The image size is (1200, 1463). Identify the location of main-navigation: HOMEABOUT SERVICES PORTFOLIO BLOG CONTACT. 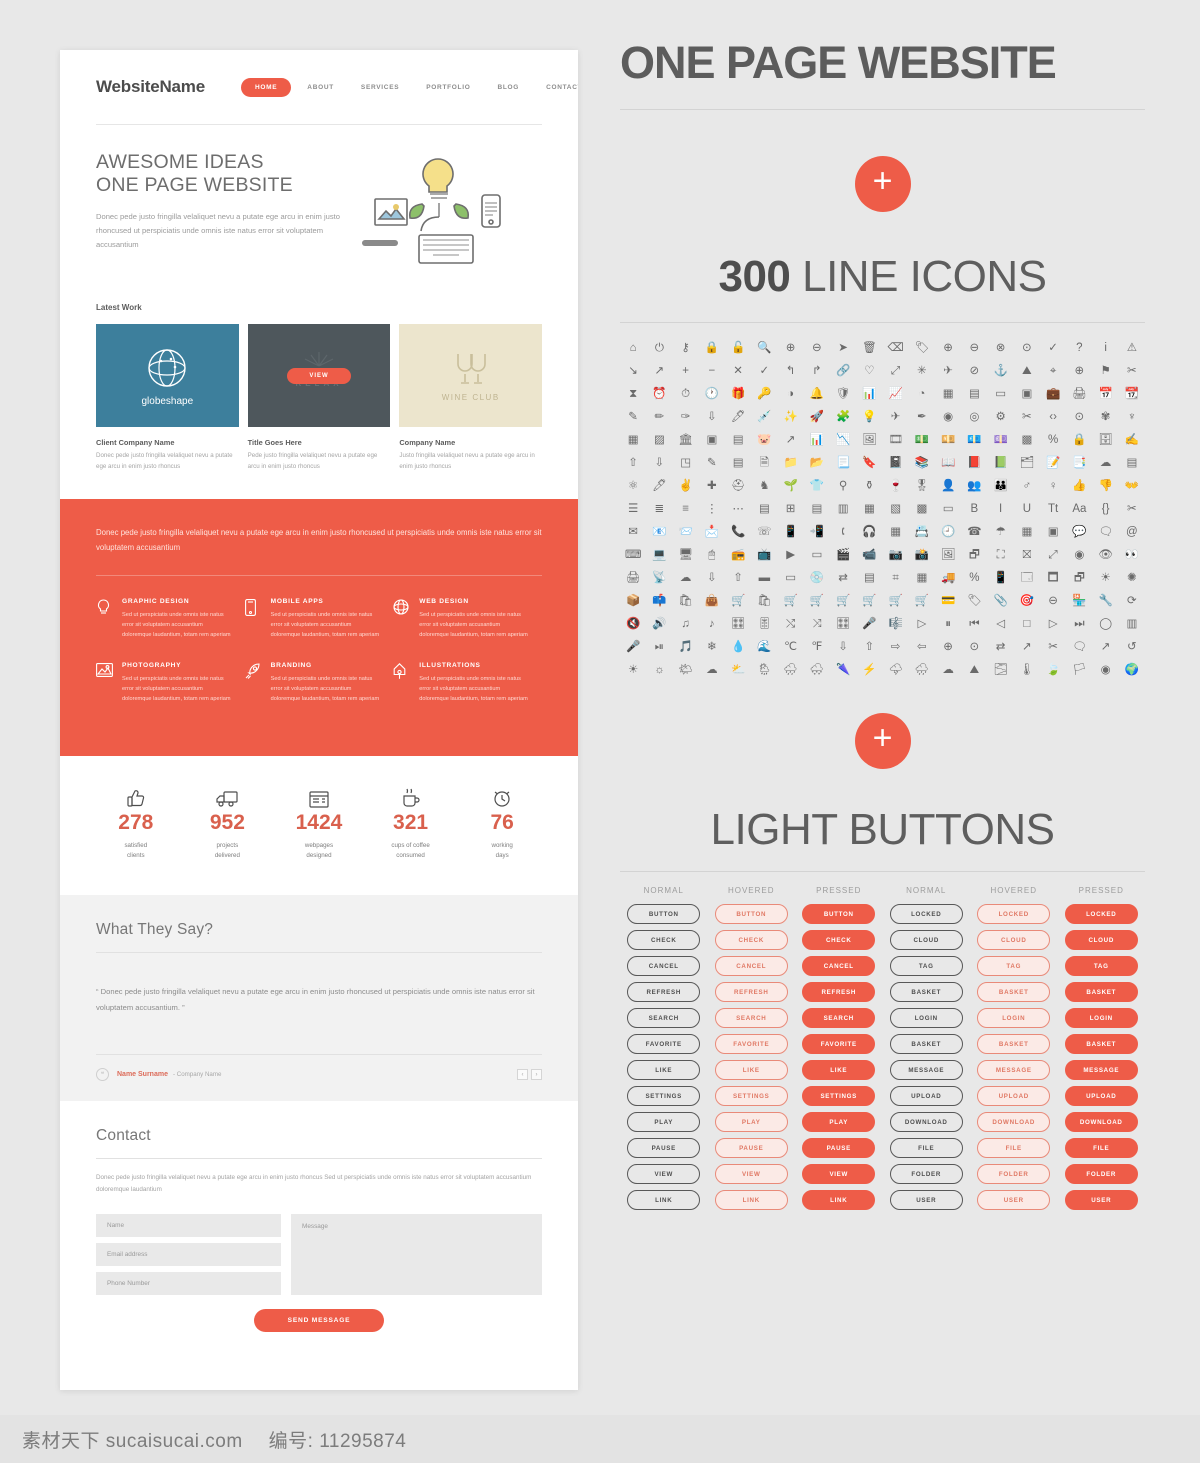
(409, 87).